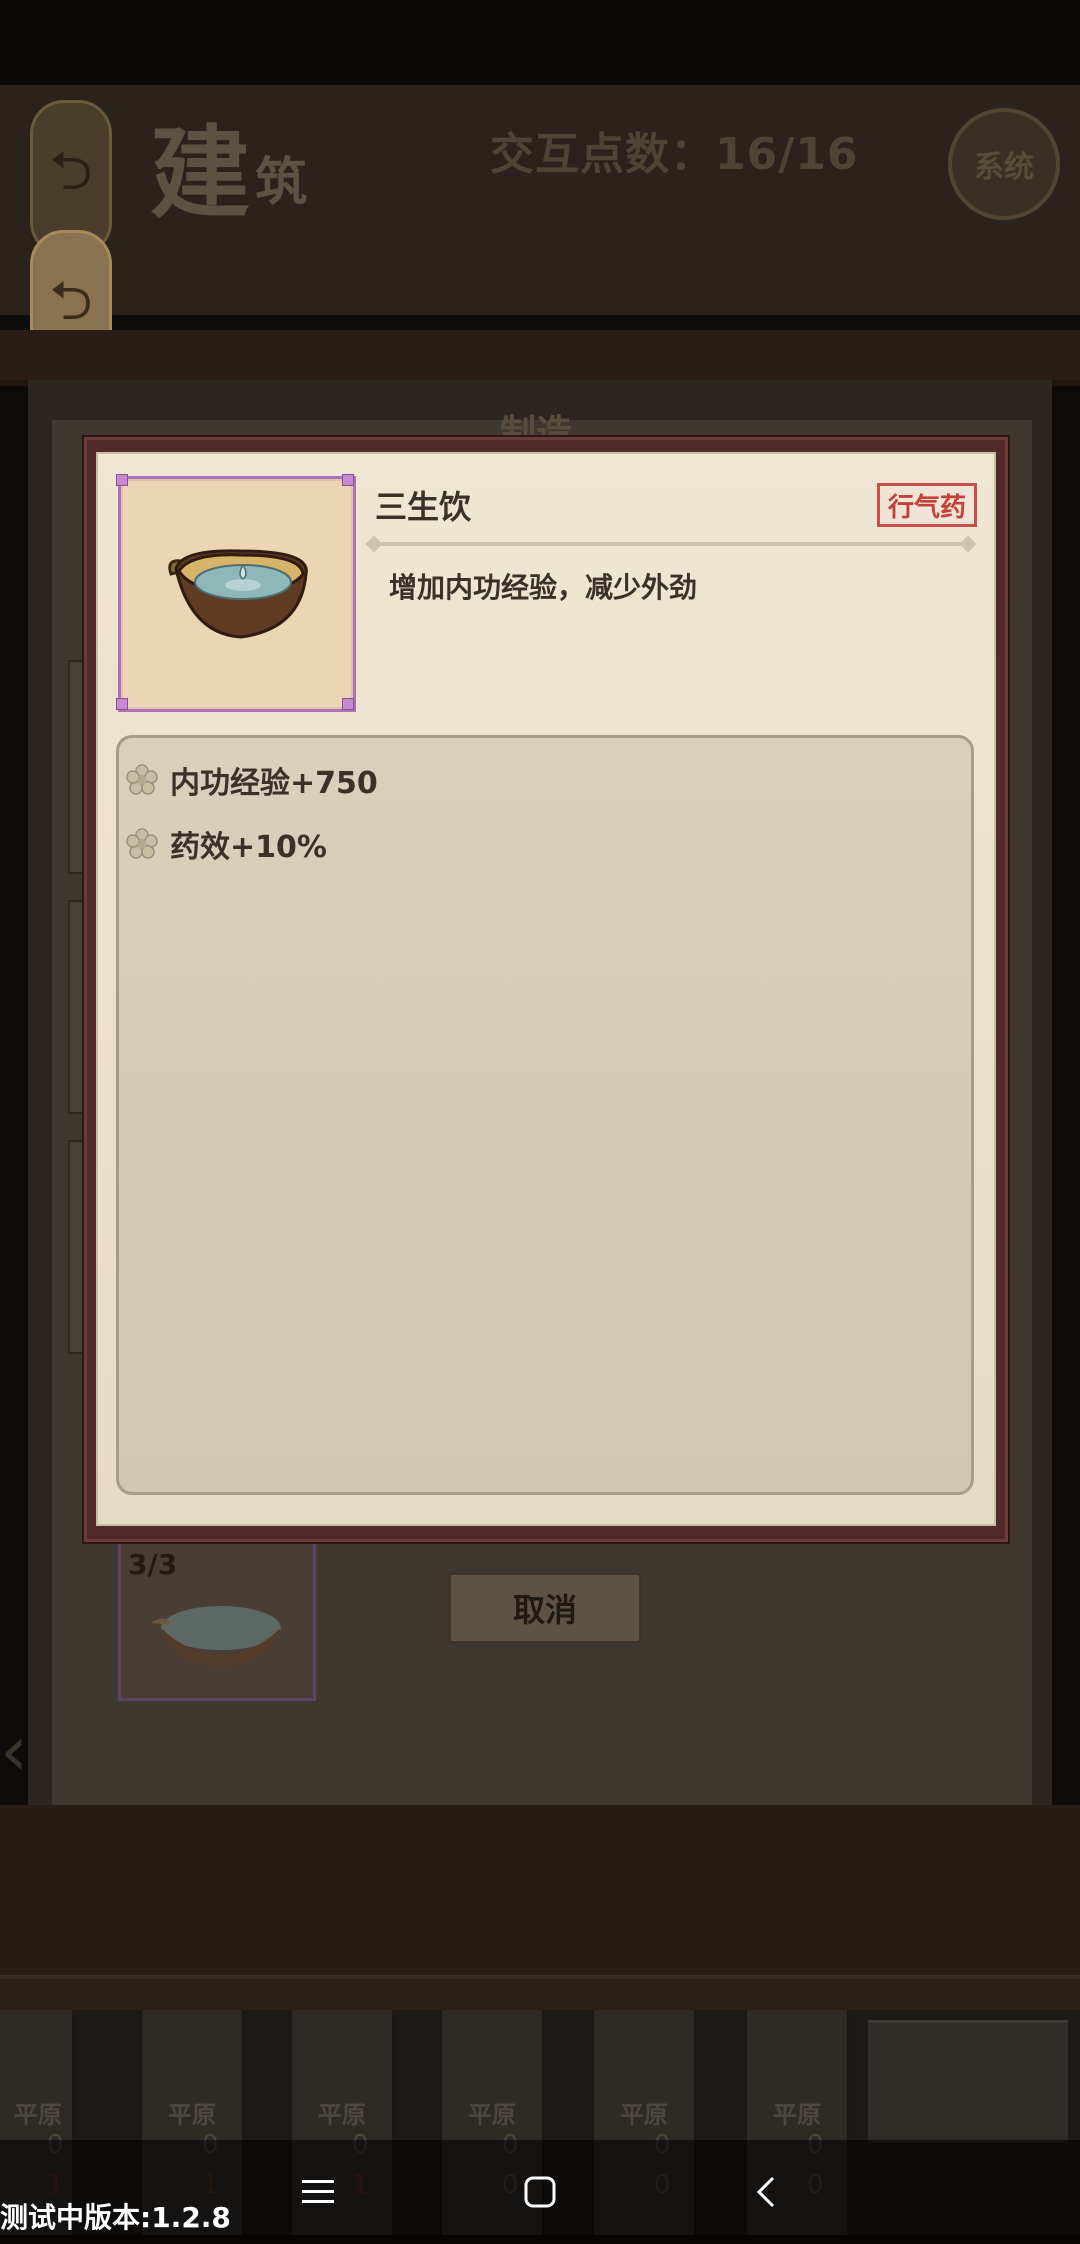  I want to click on interaction-points: 交互点数：16/16, so click(674, 154).